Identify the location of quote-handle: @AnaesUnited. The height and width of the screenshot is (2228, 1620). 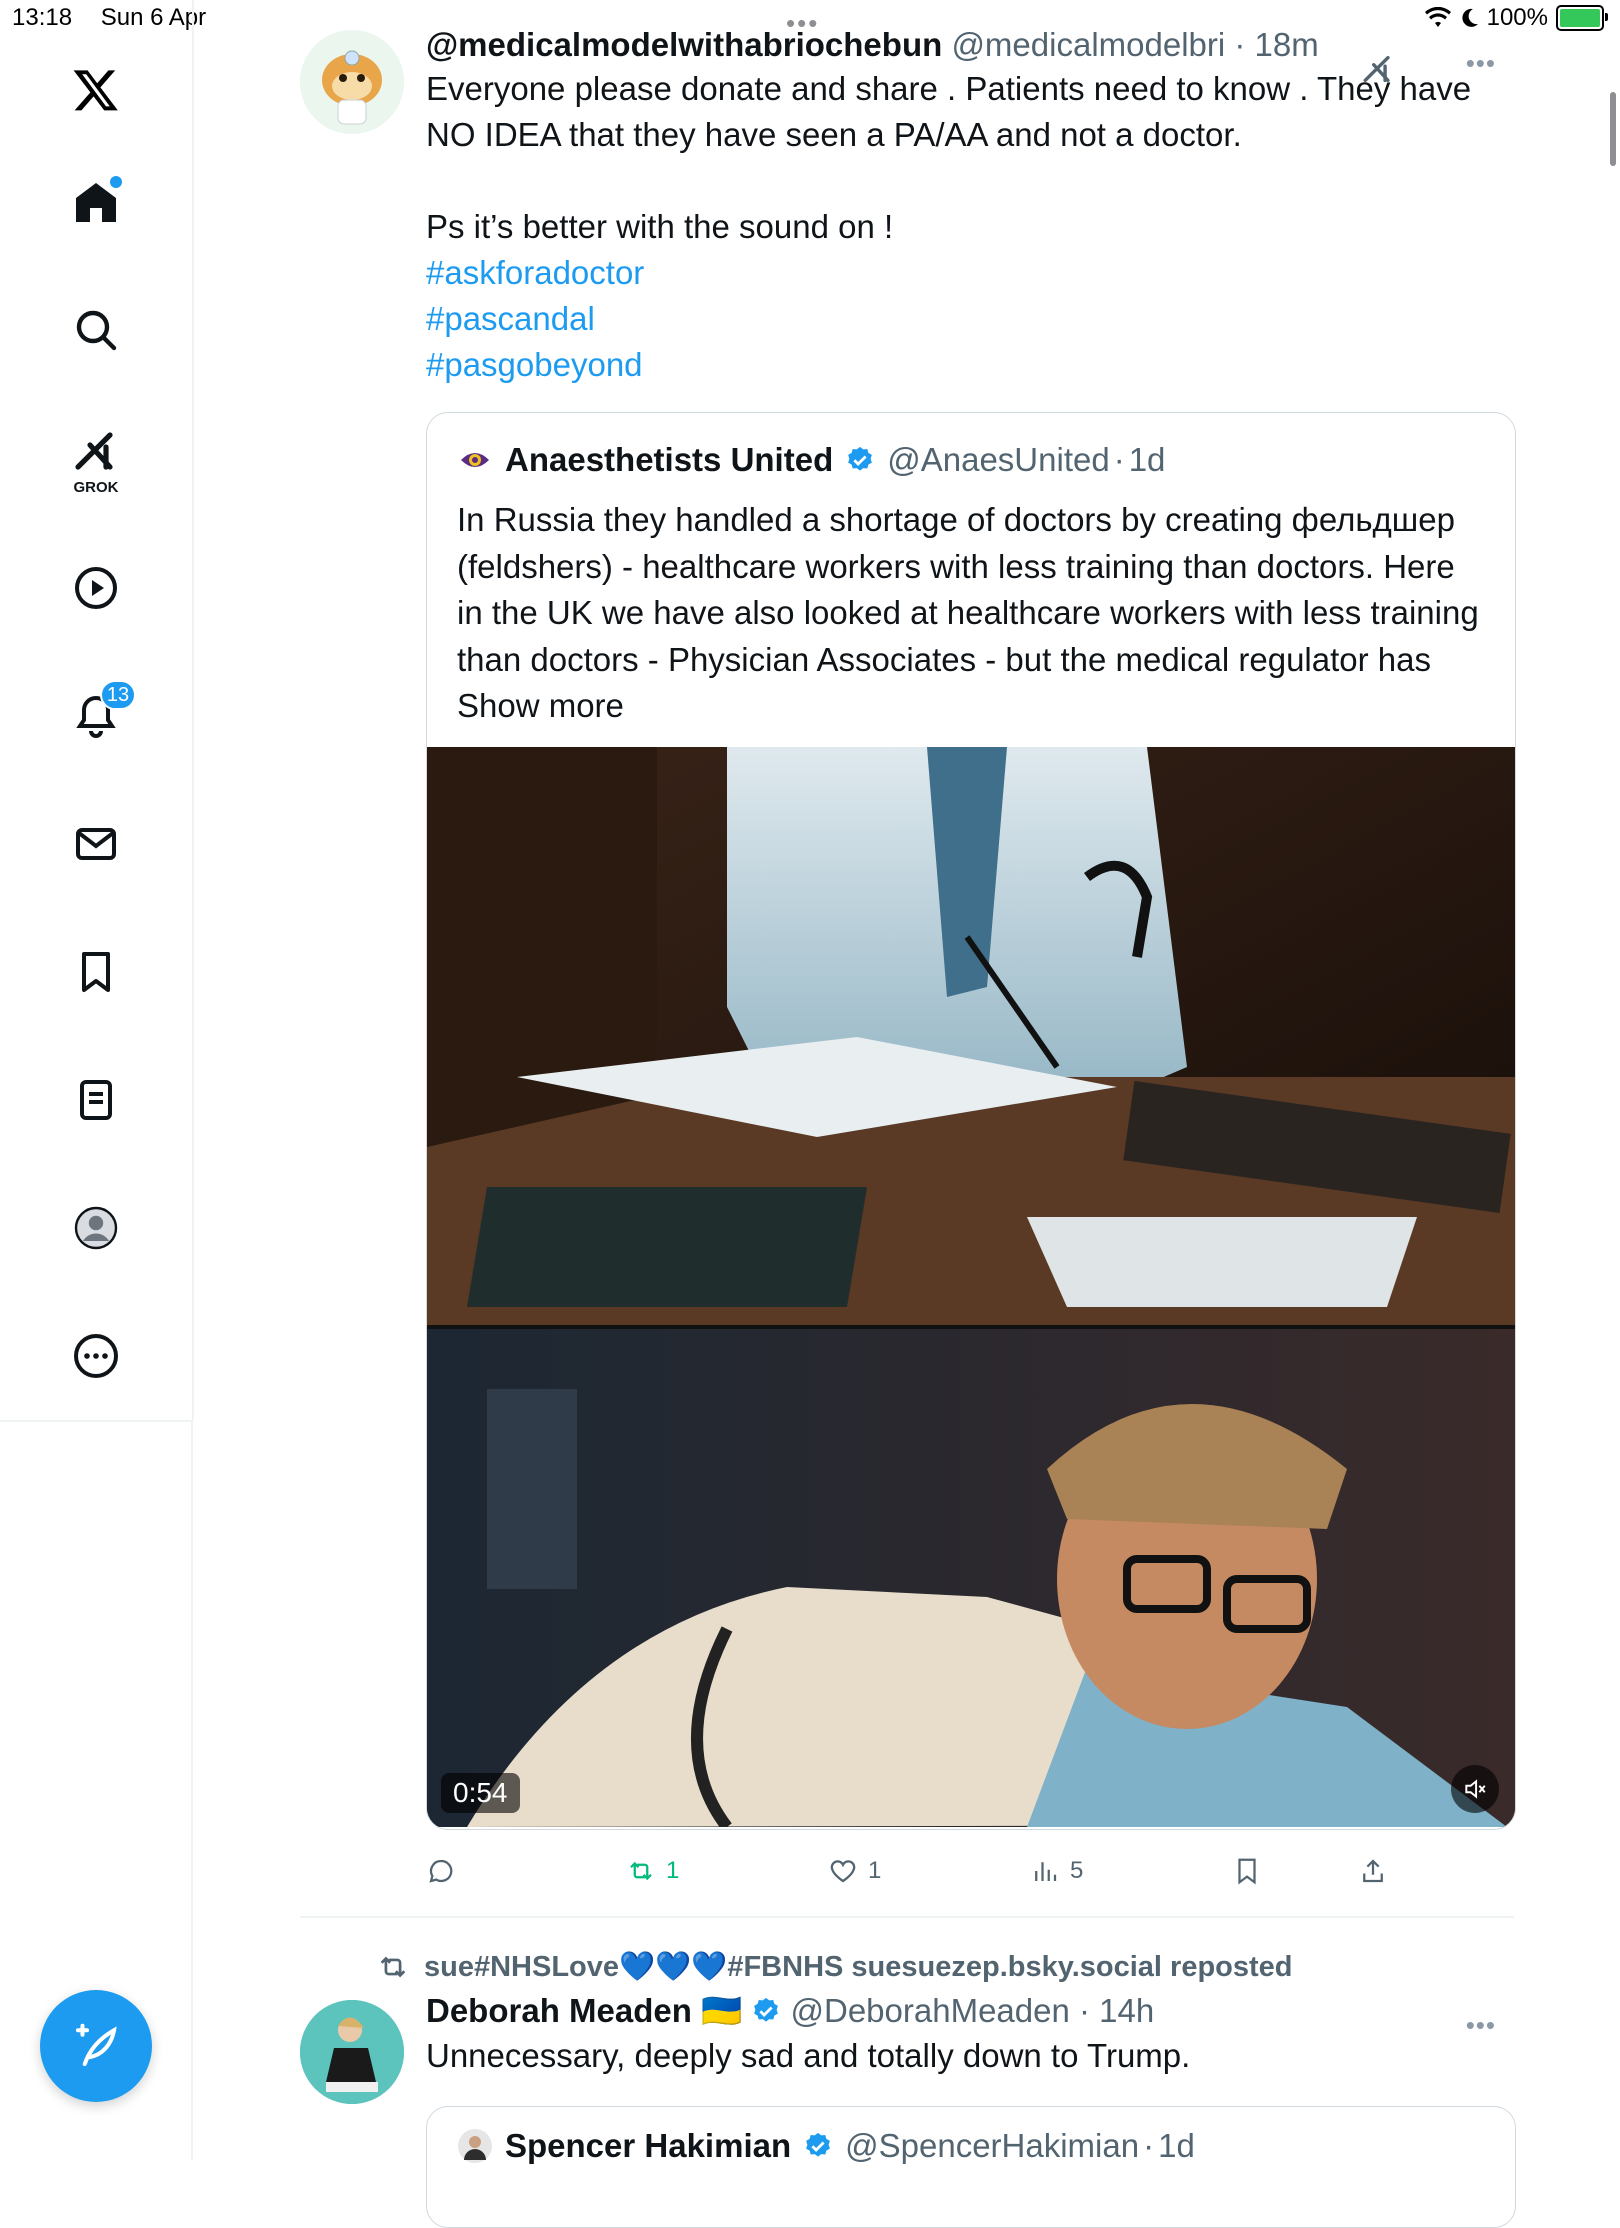
(998, 460).